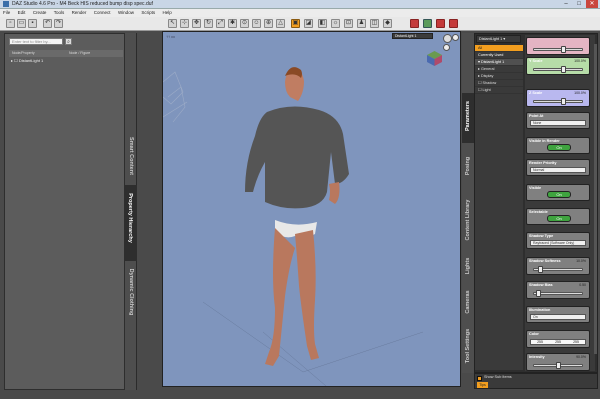  I want to click on menu-render: Render, so click(79, 12).